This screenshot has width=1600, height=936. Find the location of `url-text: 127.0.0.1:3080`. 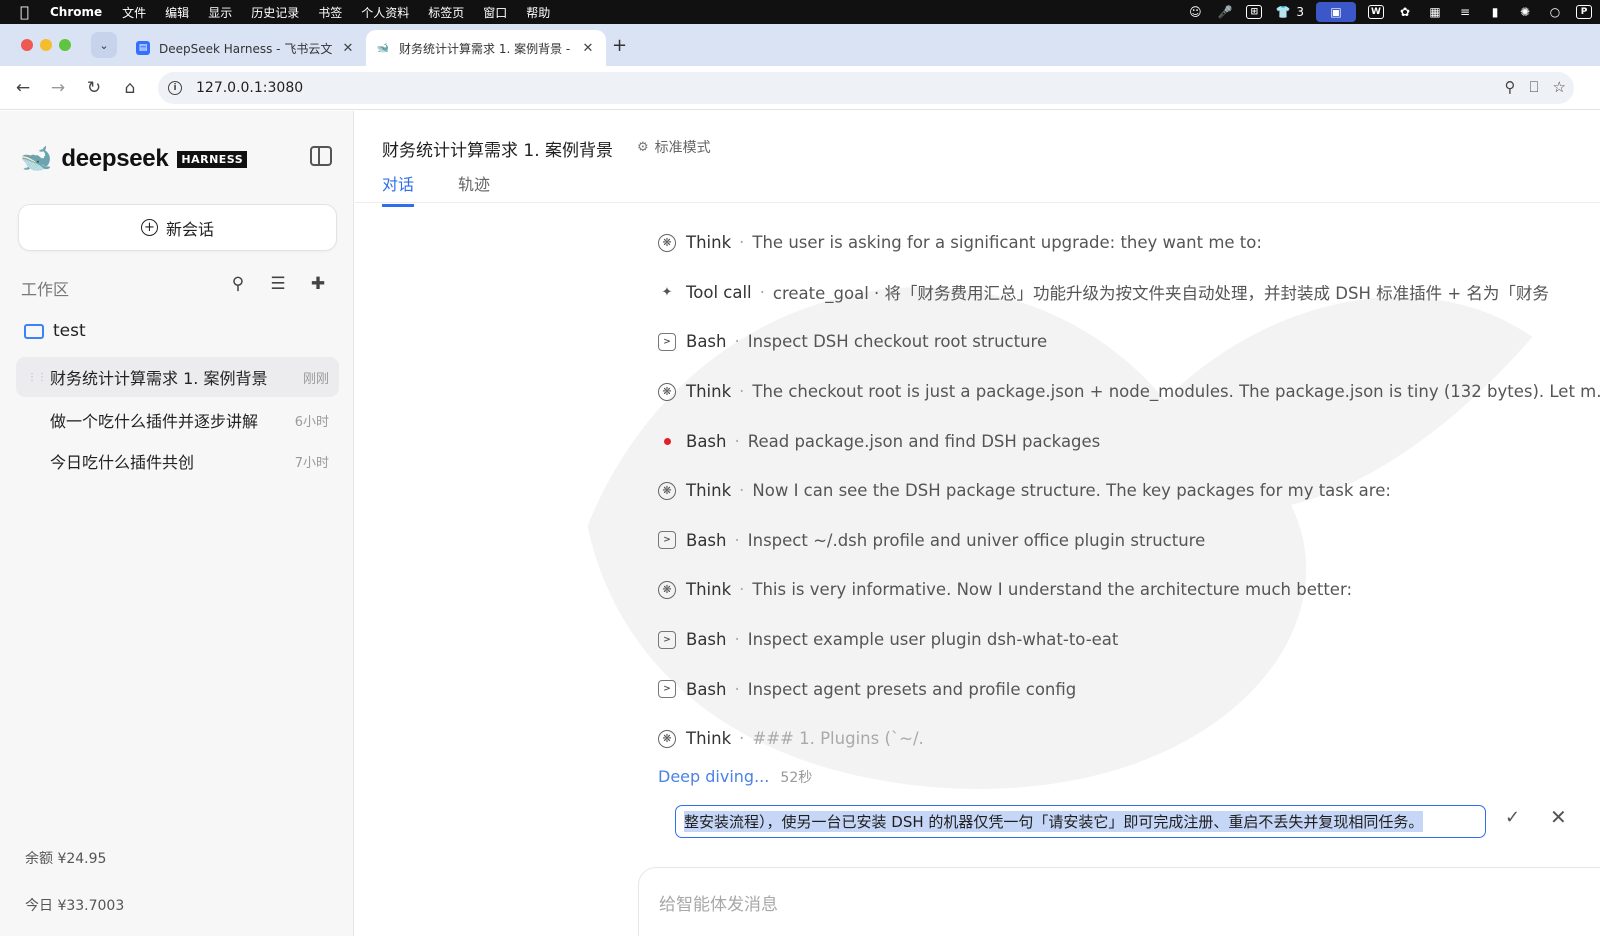

url-text: 127.0.0.1:3080 is located at coordinates (249, 88).